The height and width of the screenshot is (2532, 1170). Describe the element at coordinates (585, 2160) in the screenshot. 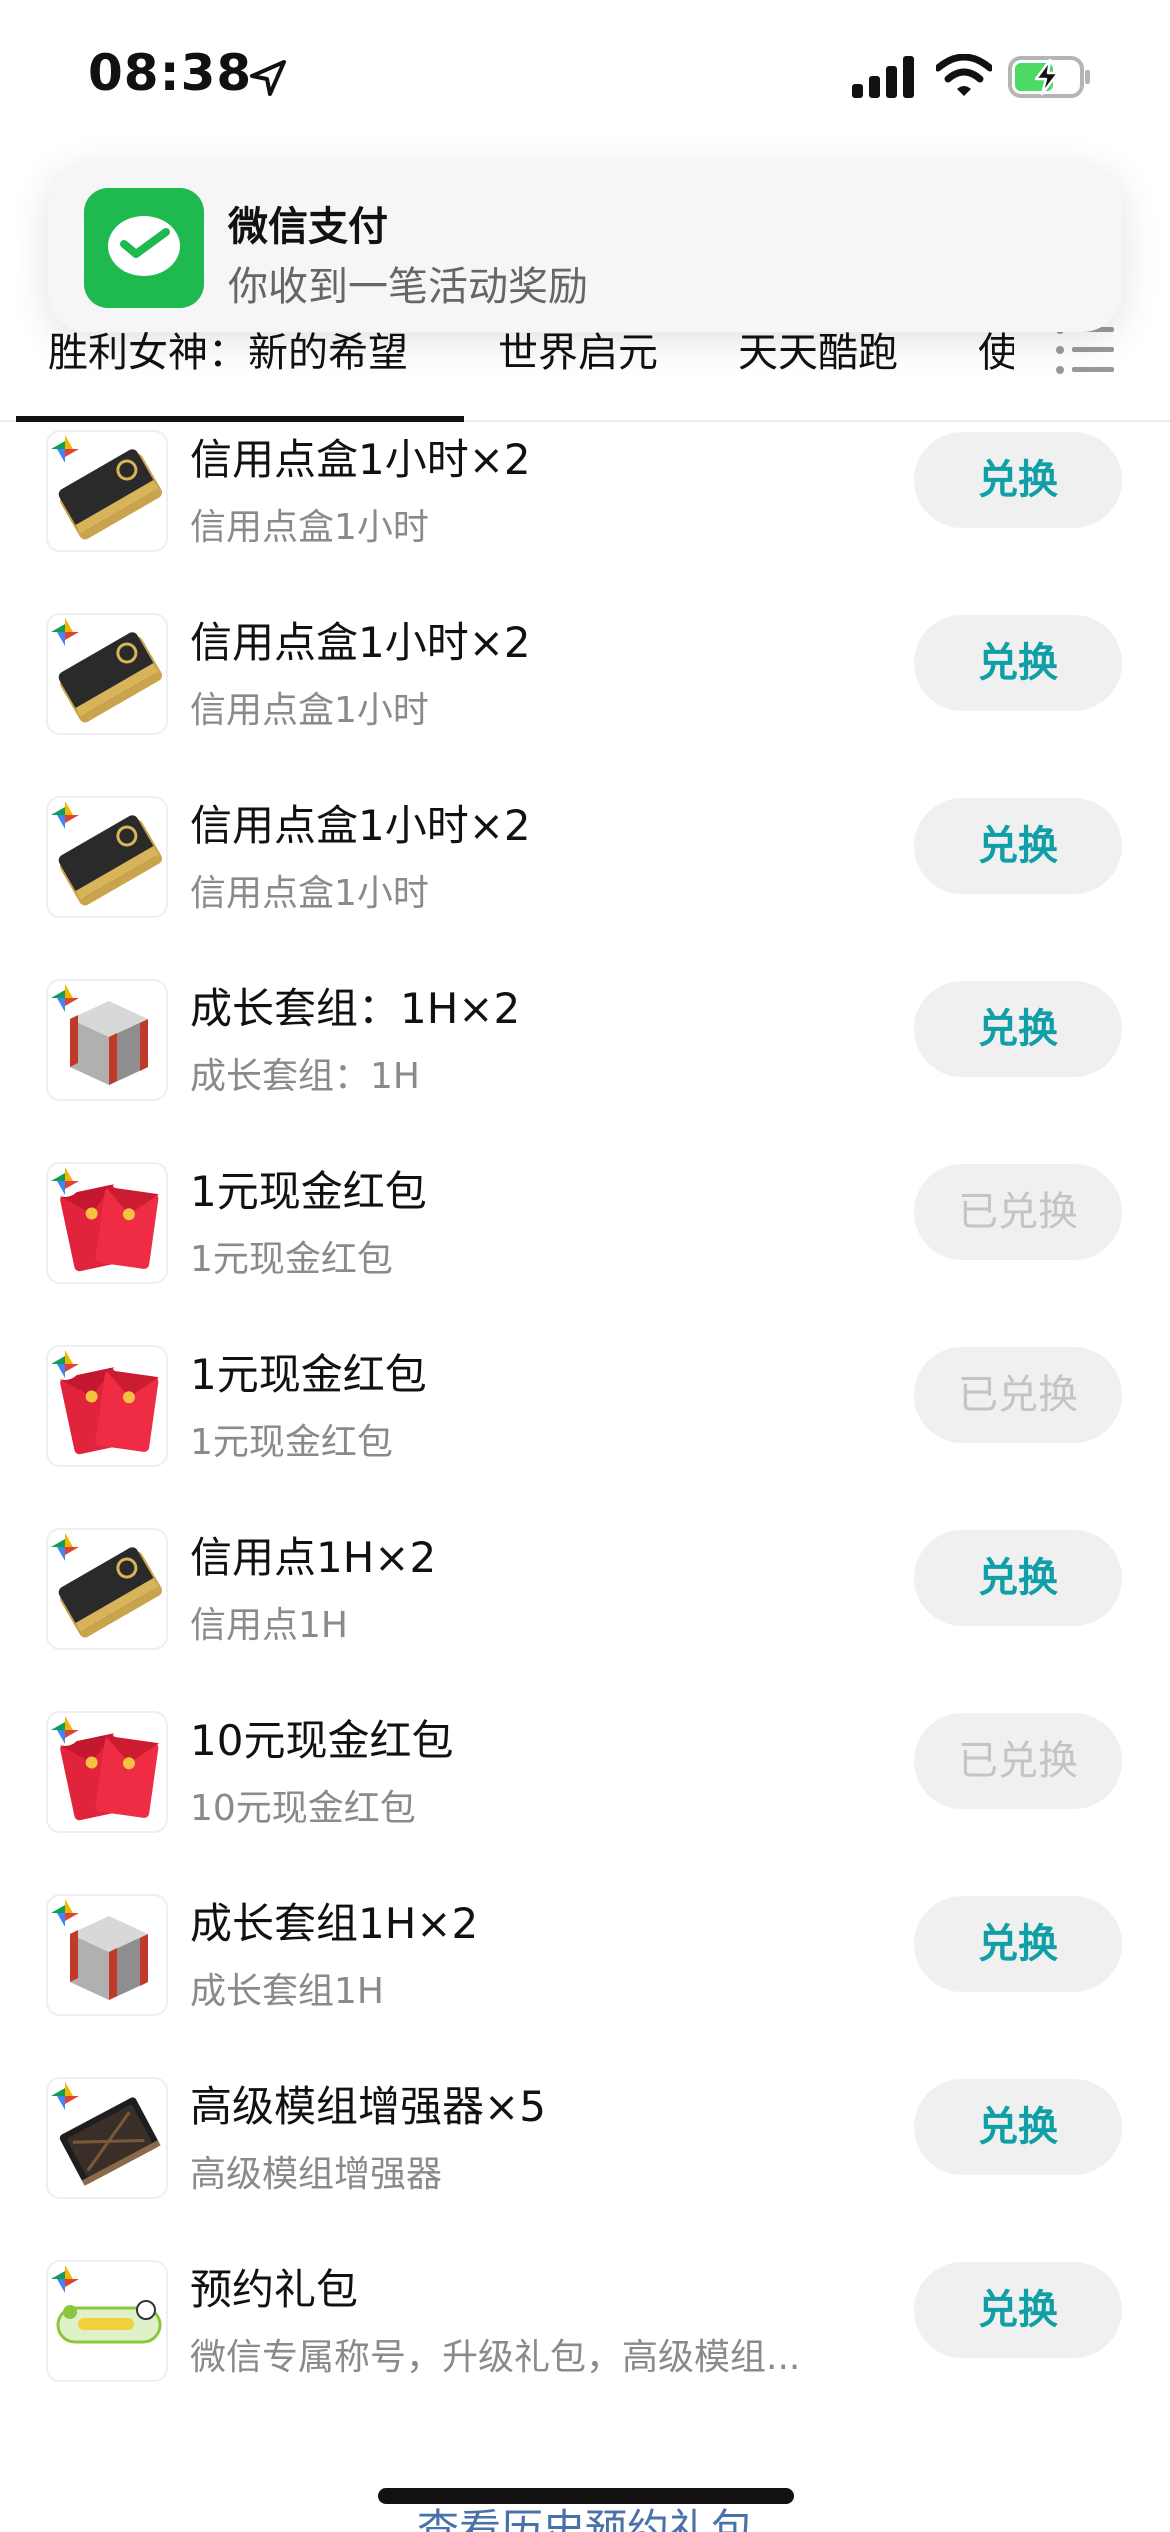

I see `reward-list-item: 高级模组增强器×5 高级模组增强器 兑换` at that location.